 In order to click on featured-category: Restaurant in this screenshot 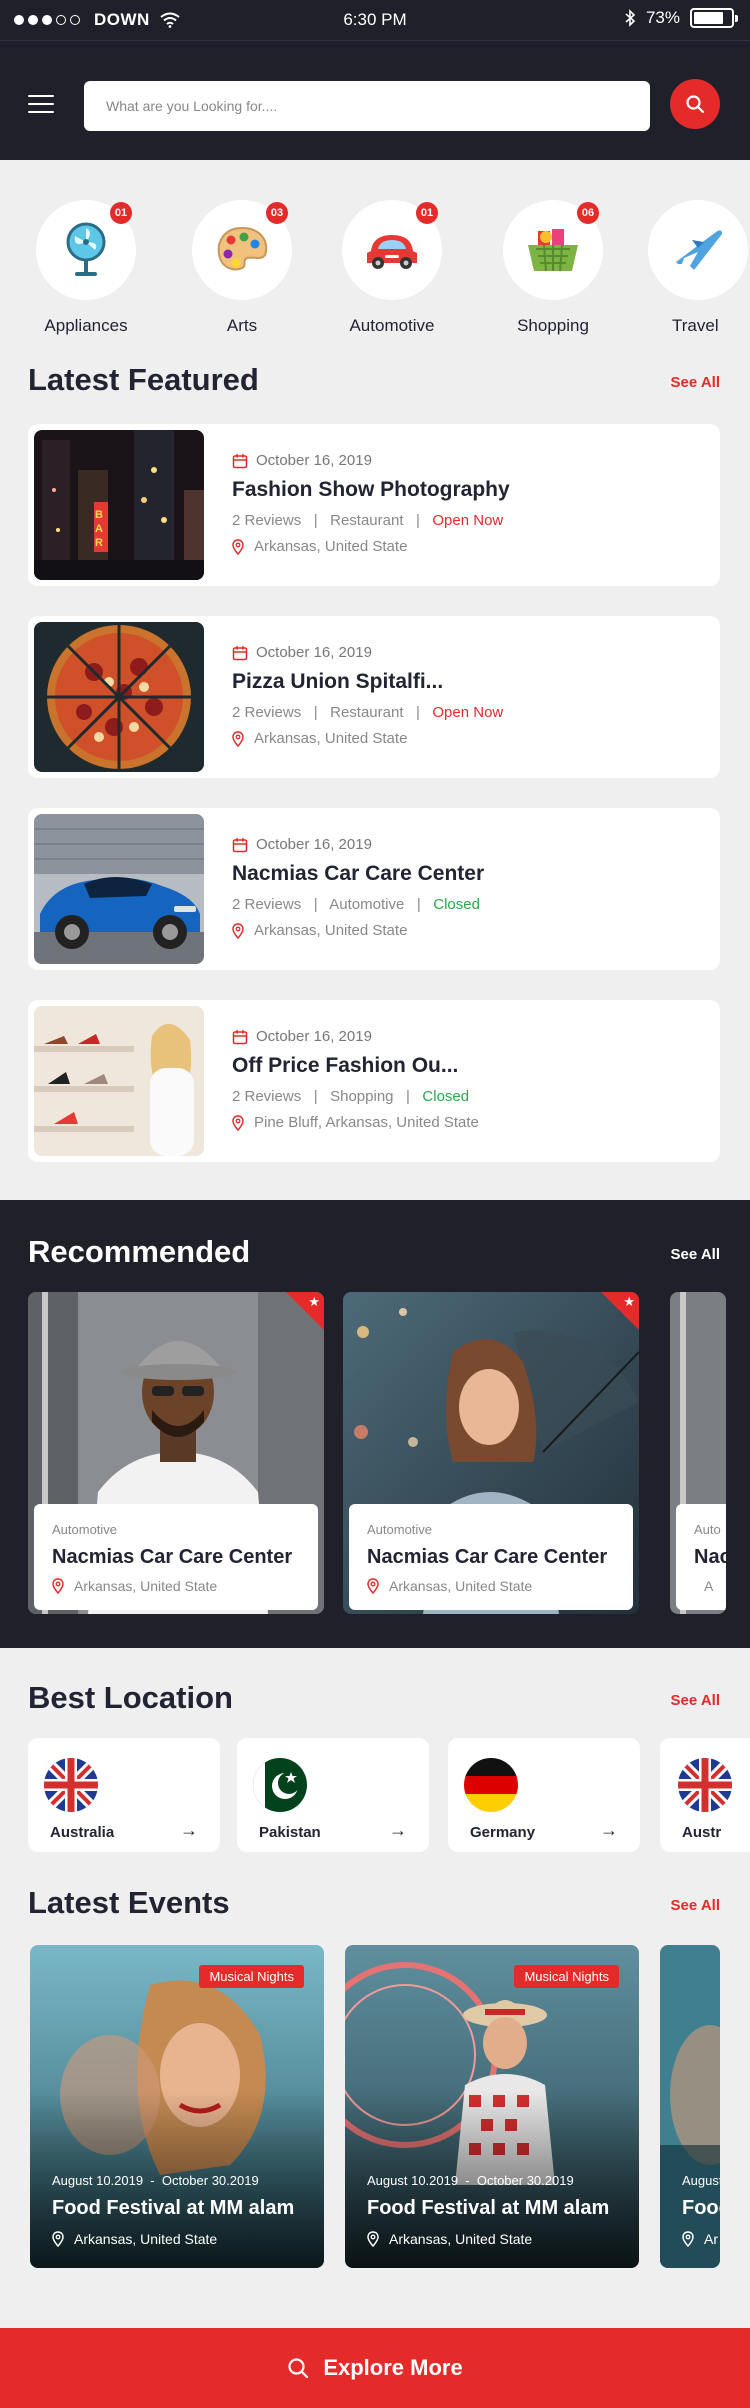, I will do `click(367, 712)`.